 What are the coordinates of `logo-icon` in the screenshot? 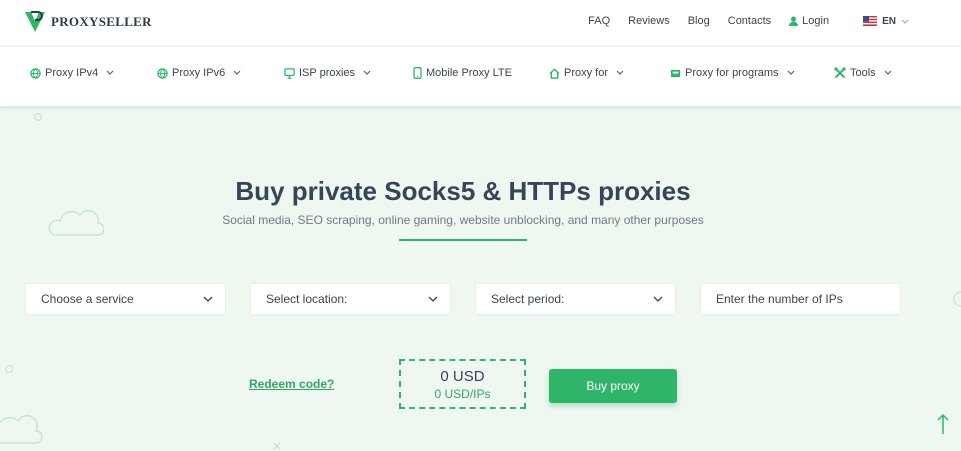 It's located at (35, 21).